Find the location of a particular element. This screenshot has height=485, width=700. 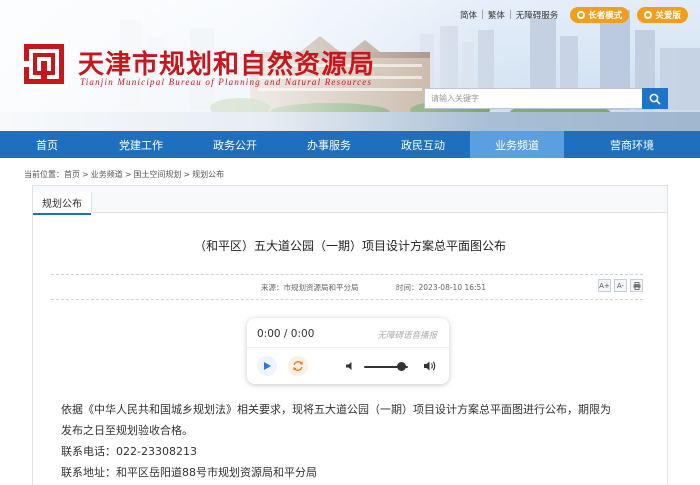

care-version-button: 关爱版 is located at coordinates (662, 15).